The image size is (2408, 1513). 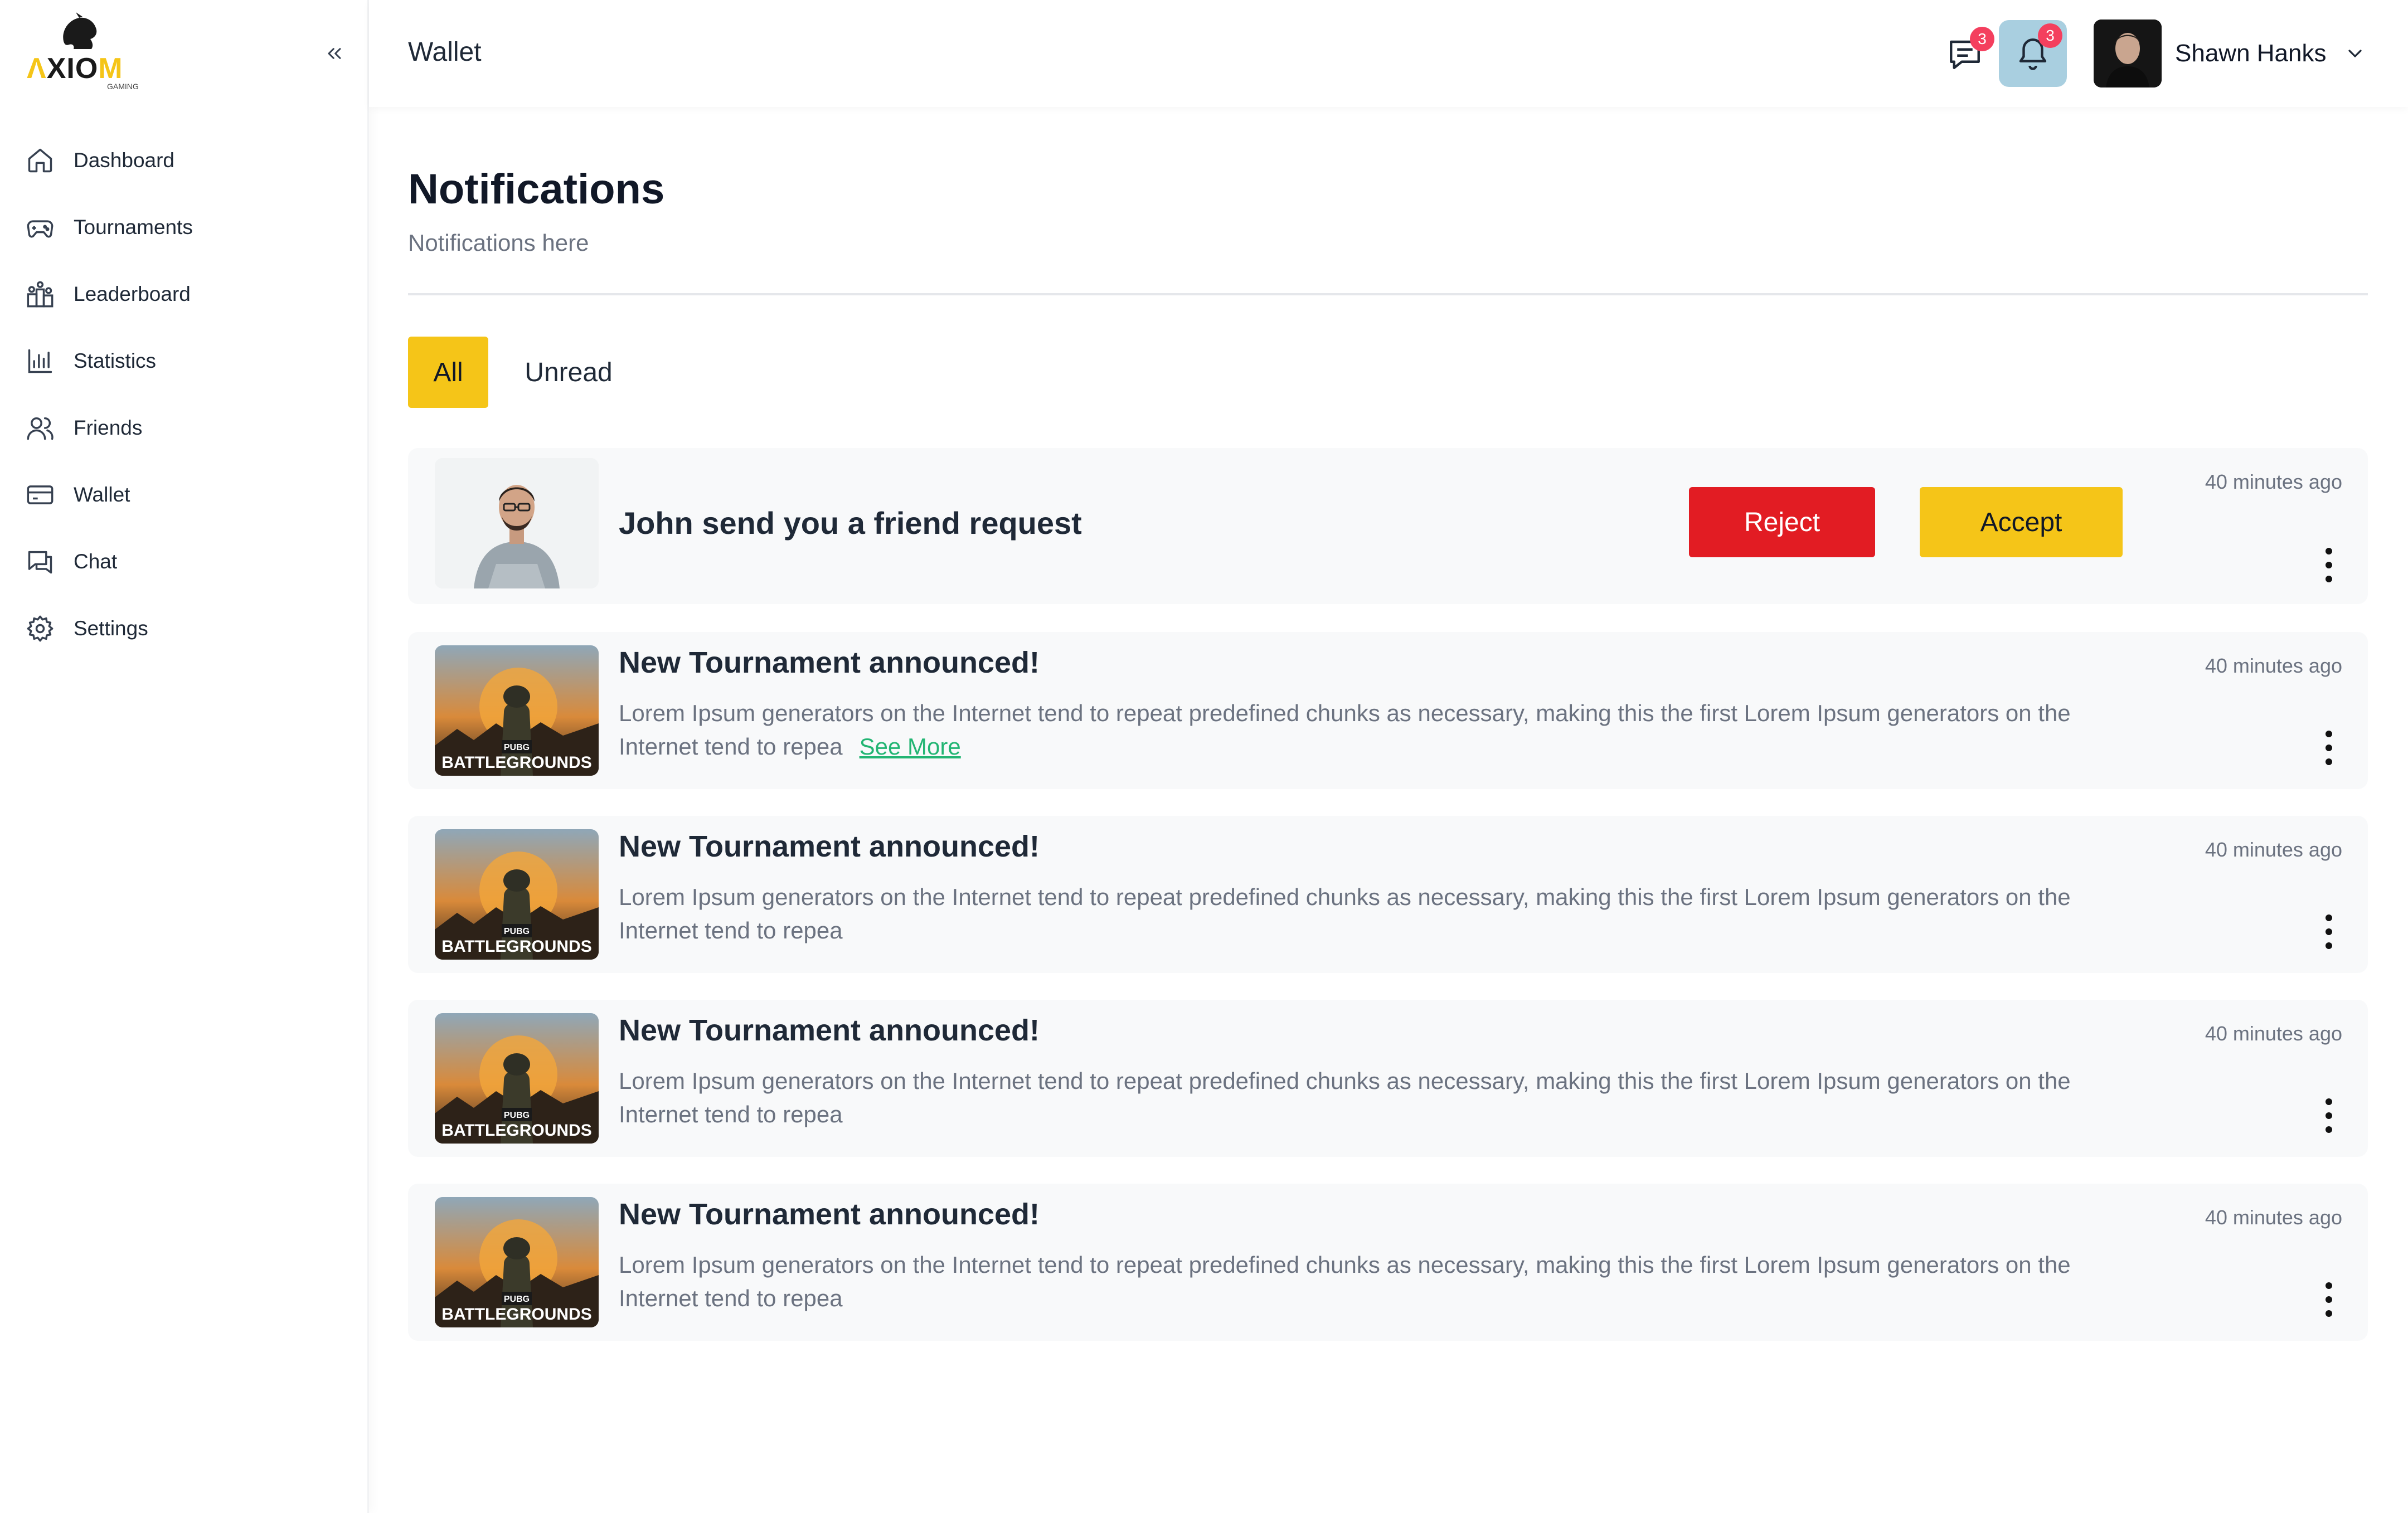 What do you see at coordinates (181, 494) in the screenshot?
I see `sidebar-item-wallet: Wallet` at bounding box center [181, 494].